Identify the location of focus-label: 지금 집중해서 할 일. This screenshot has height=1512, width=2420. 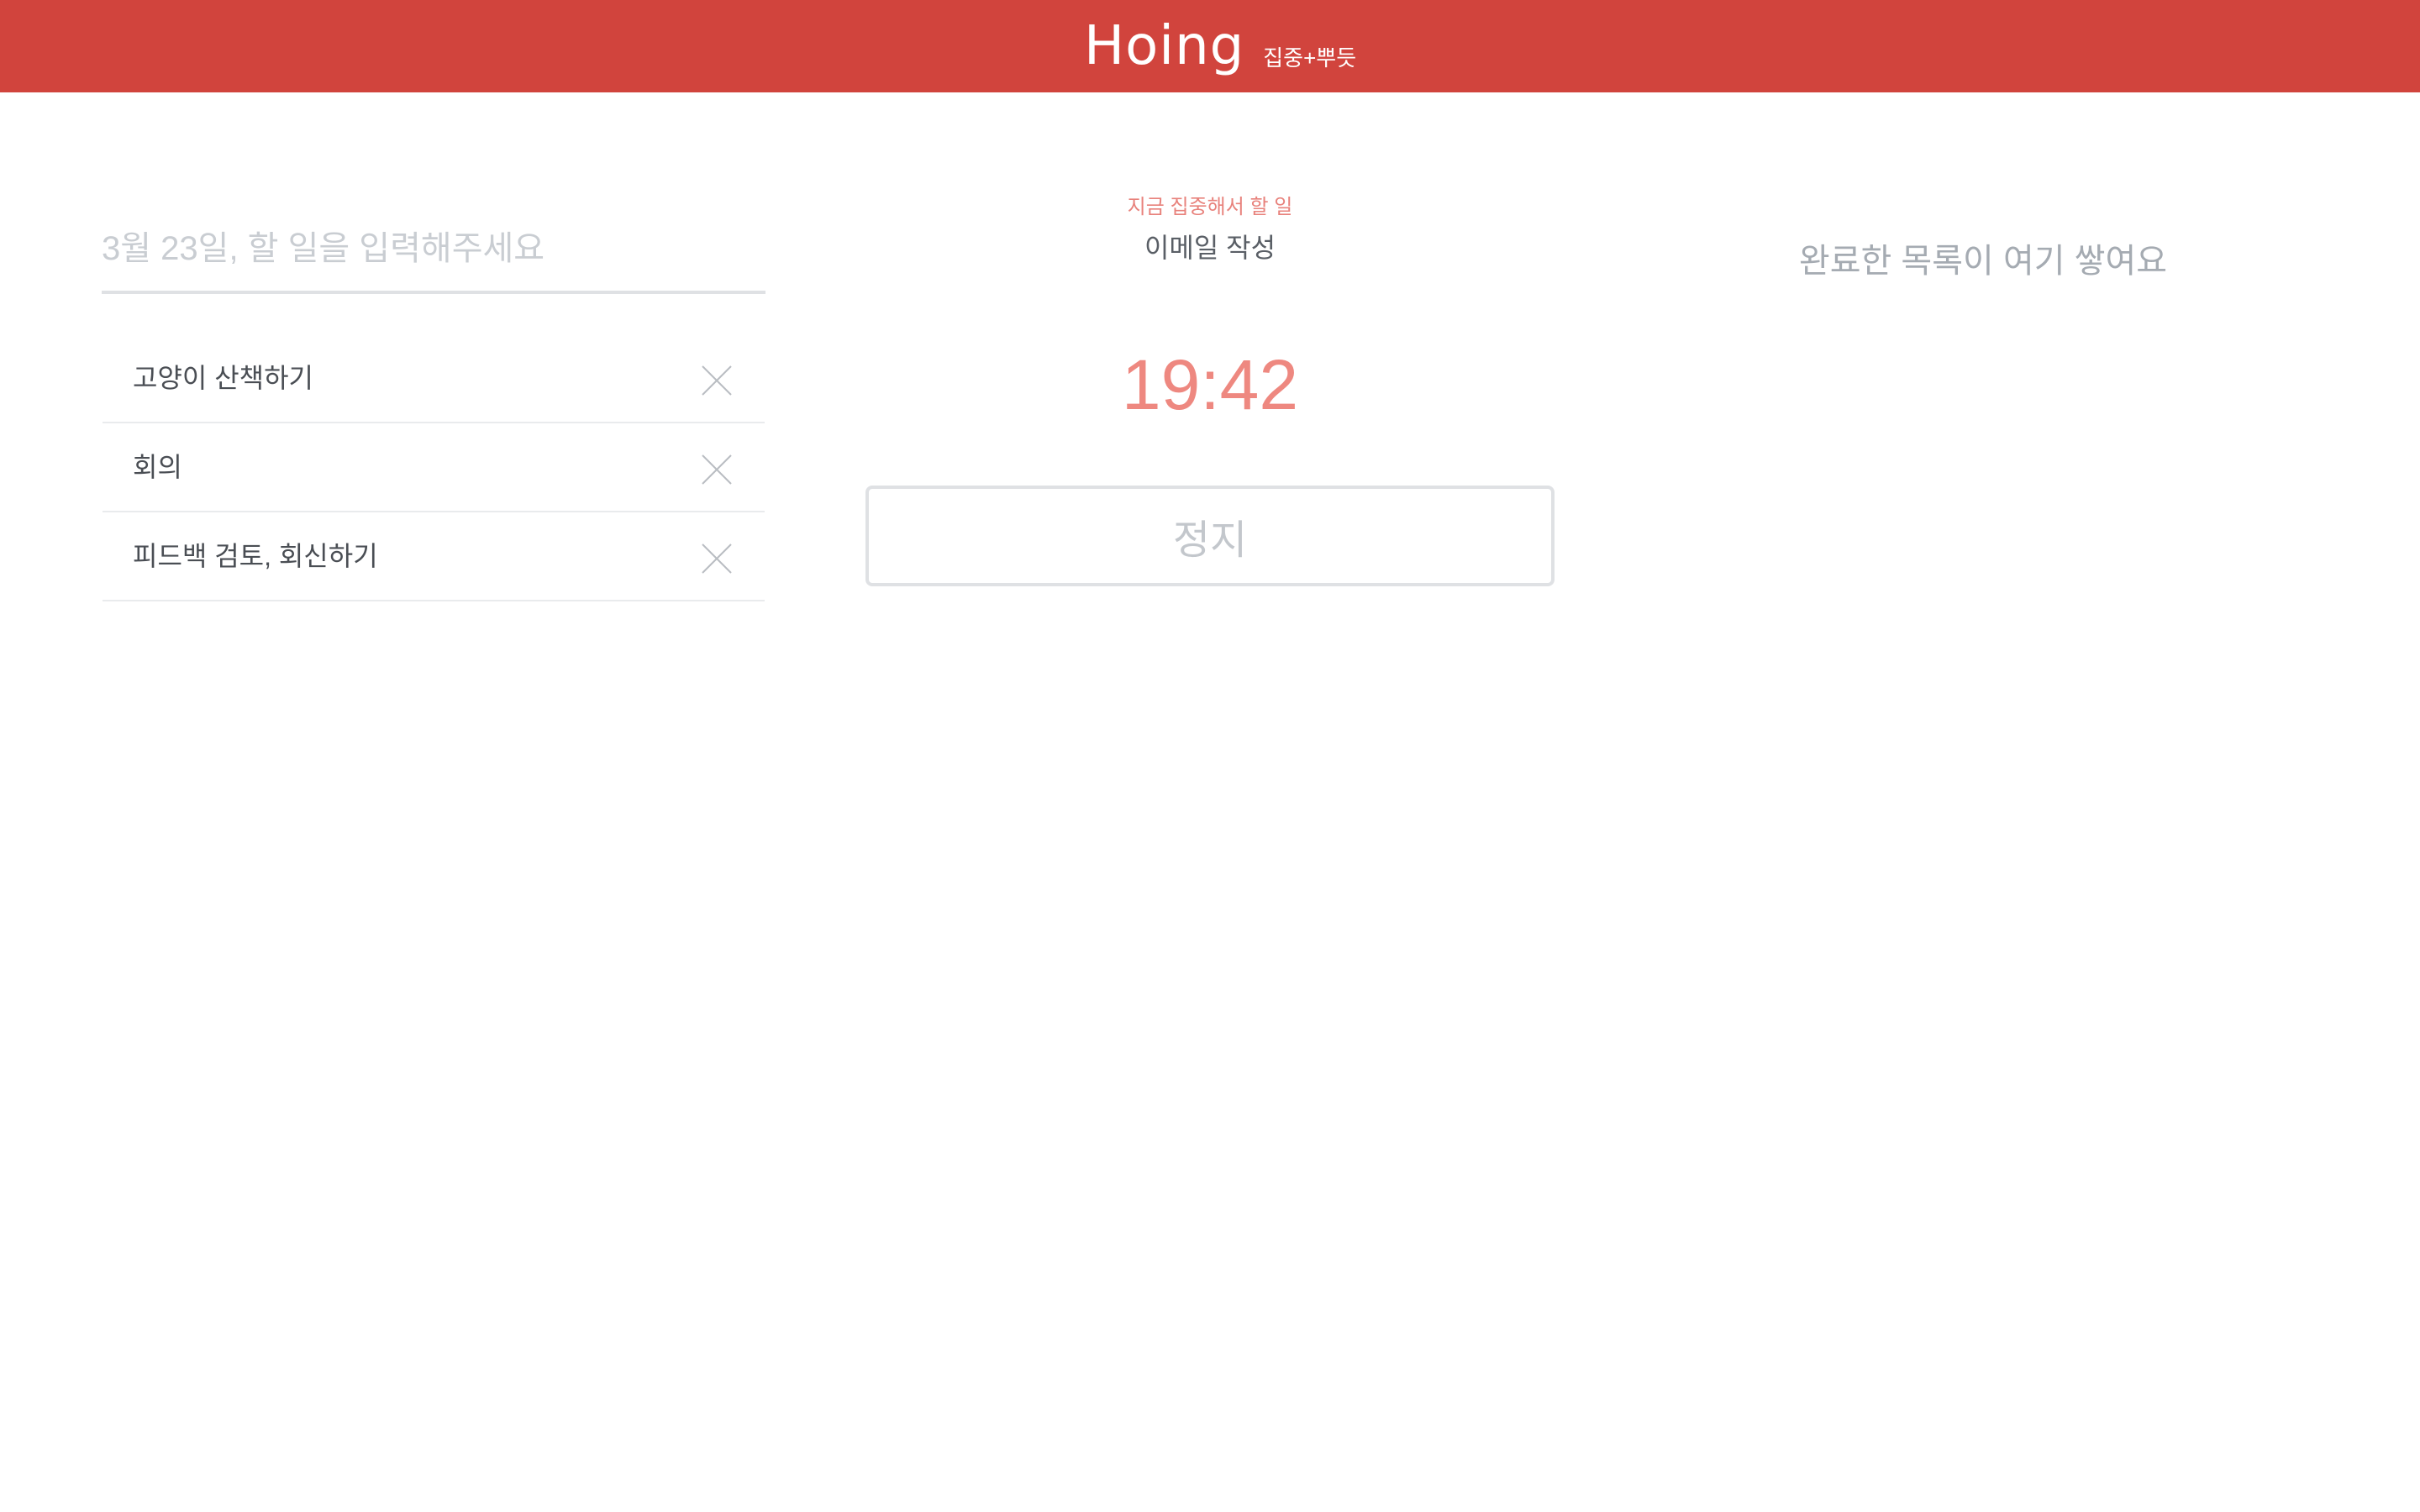
(1210, 207).